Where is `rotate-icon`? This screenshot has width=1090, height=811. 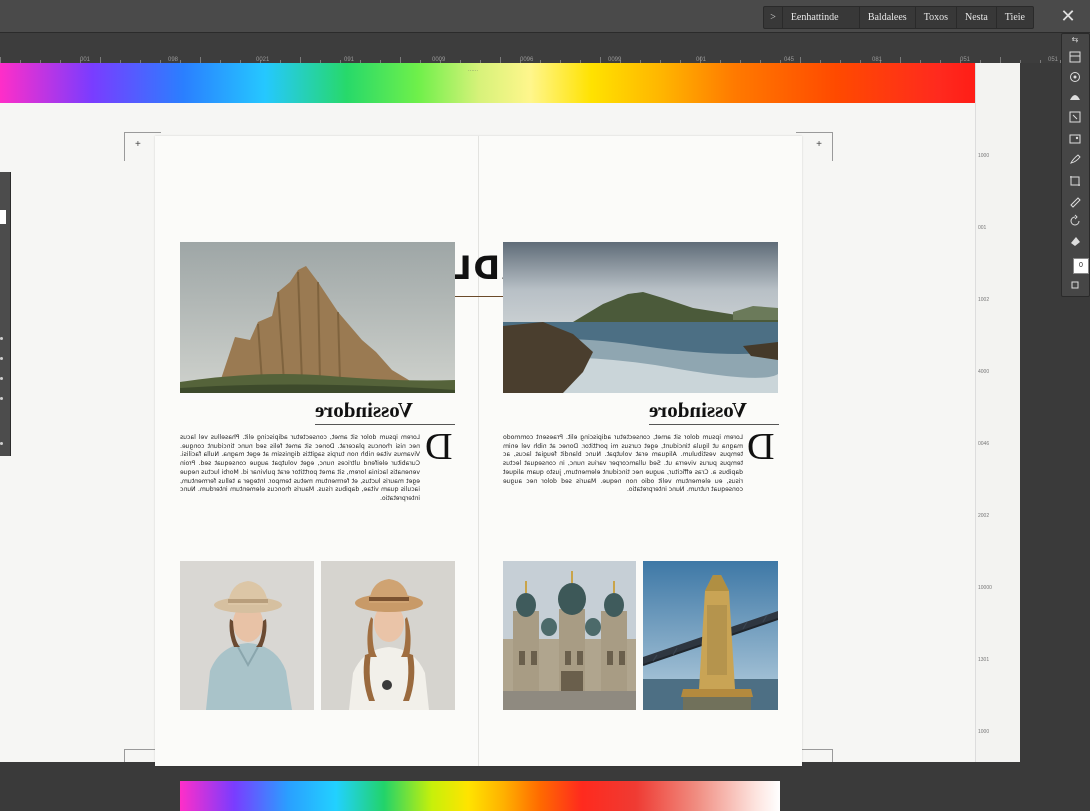
rotate-icon is located at coordinates (1075, 222).